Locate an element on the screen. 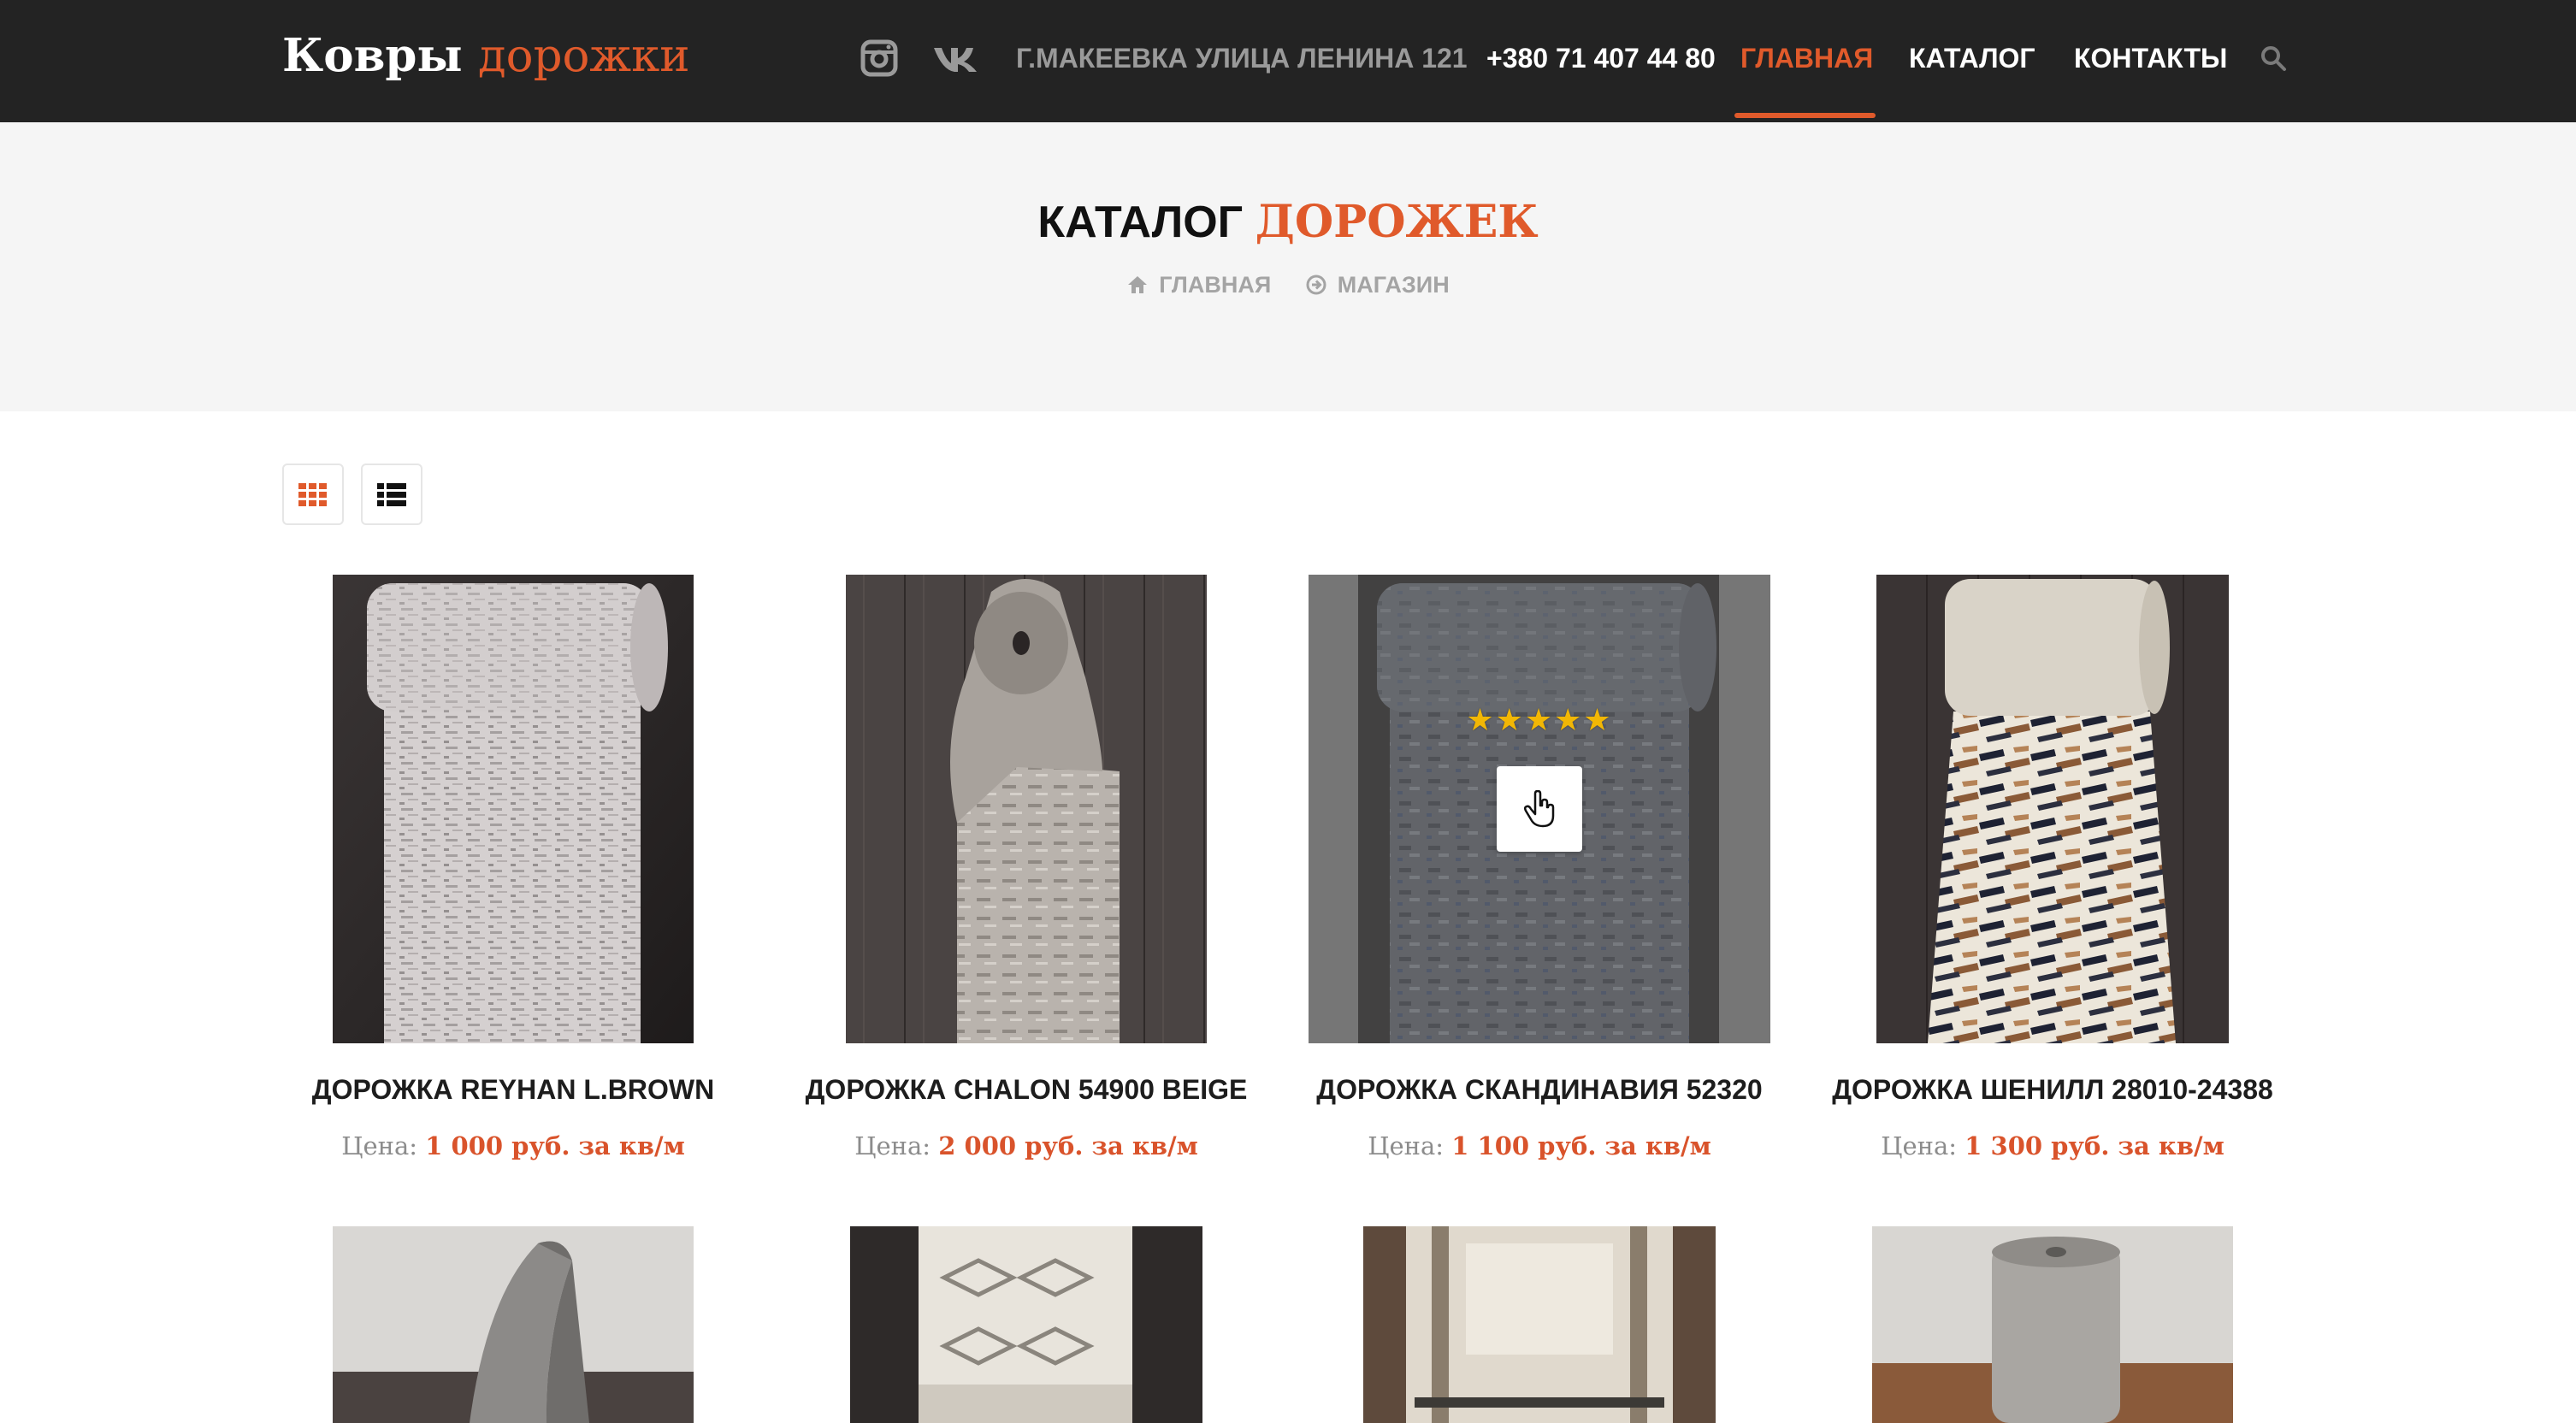  page-title-accent: ДОРОЖЕК is located at coordinates (1397, 222).